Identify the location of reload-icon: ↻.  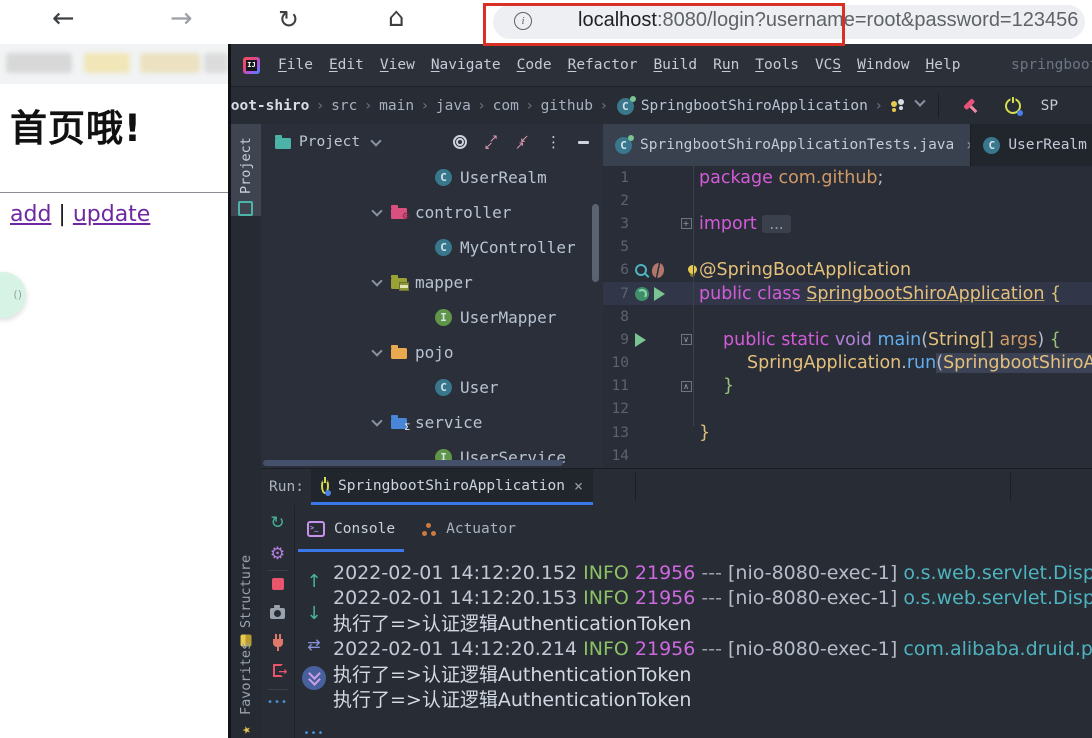
(288, 19).